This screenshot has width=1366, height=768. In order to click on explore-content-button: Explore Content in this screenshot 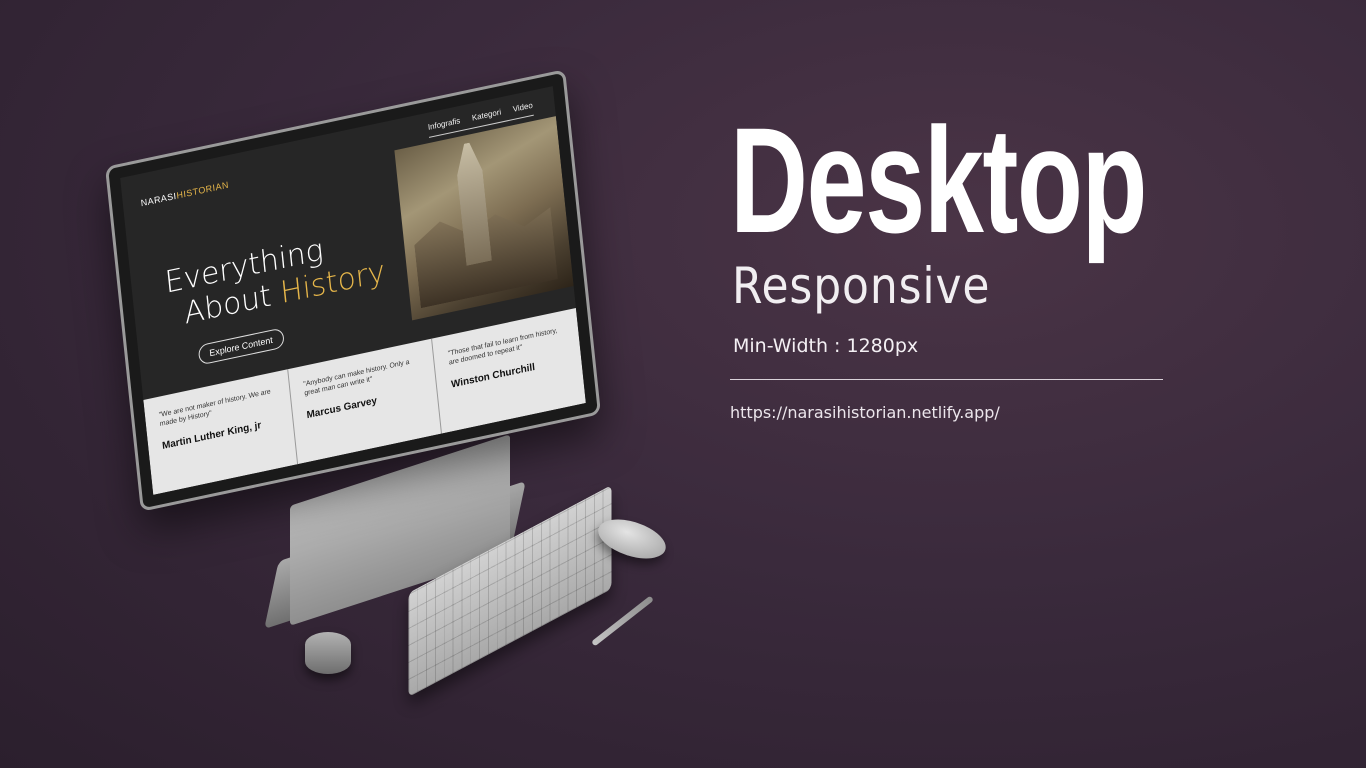, I will do `click(241, 346)`.